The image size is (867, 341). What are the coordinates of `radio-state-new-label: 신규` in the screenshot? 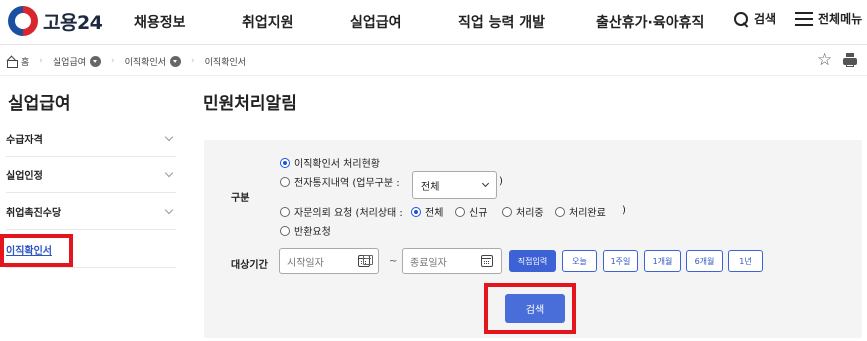 It's located at (478, 213).